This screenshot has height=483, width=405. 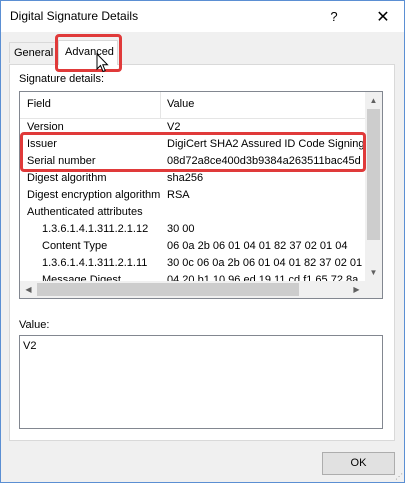 I want to click on field-cell: Version, so click(x=45, y=127).